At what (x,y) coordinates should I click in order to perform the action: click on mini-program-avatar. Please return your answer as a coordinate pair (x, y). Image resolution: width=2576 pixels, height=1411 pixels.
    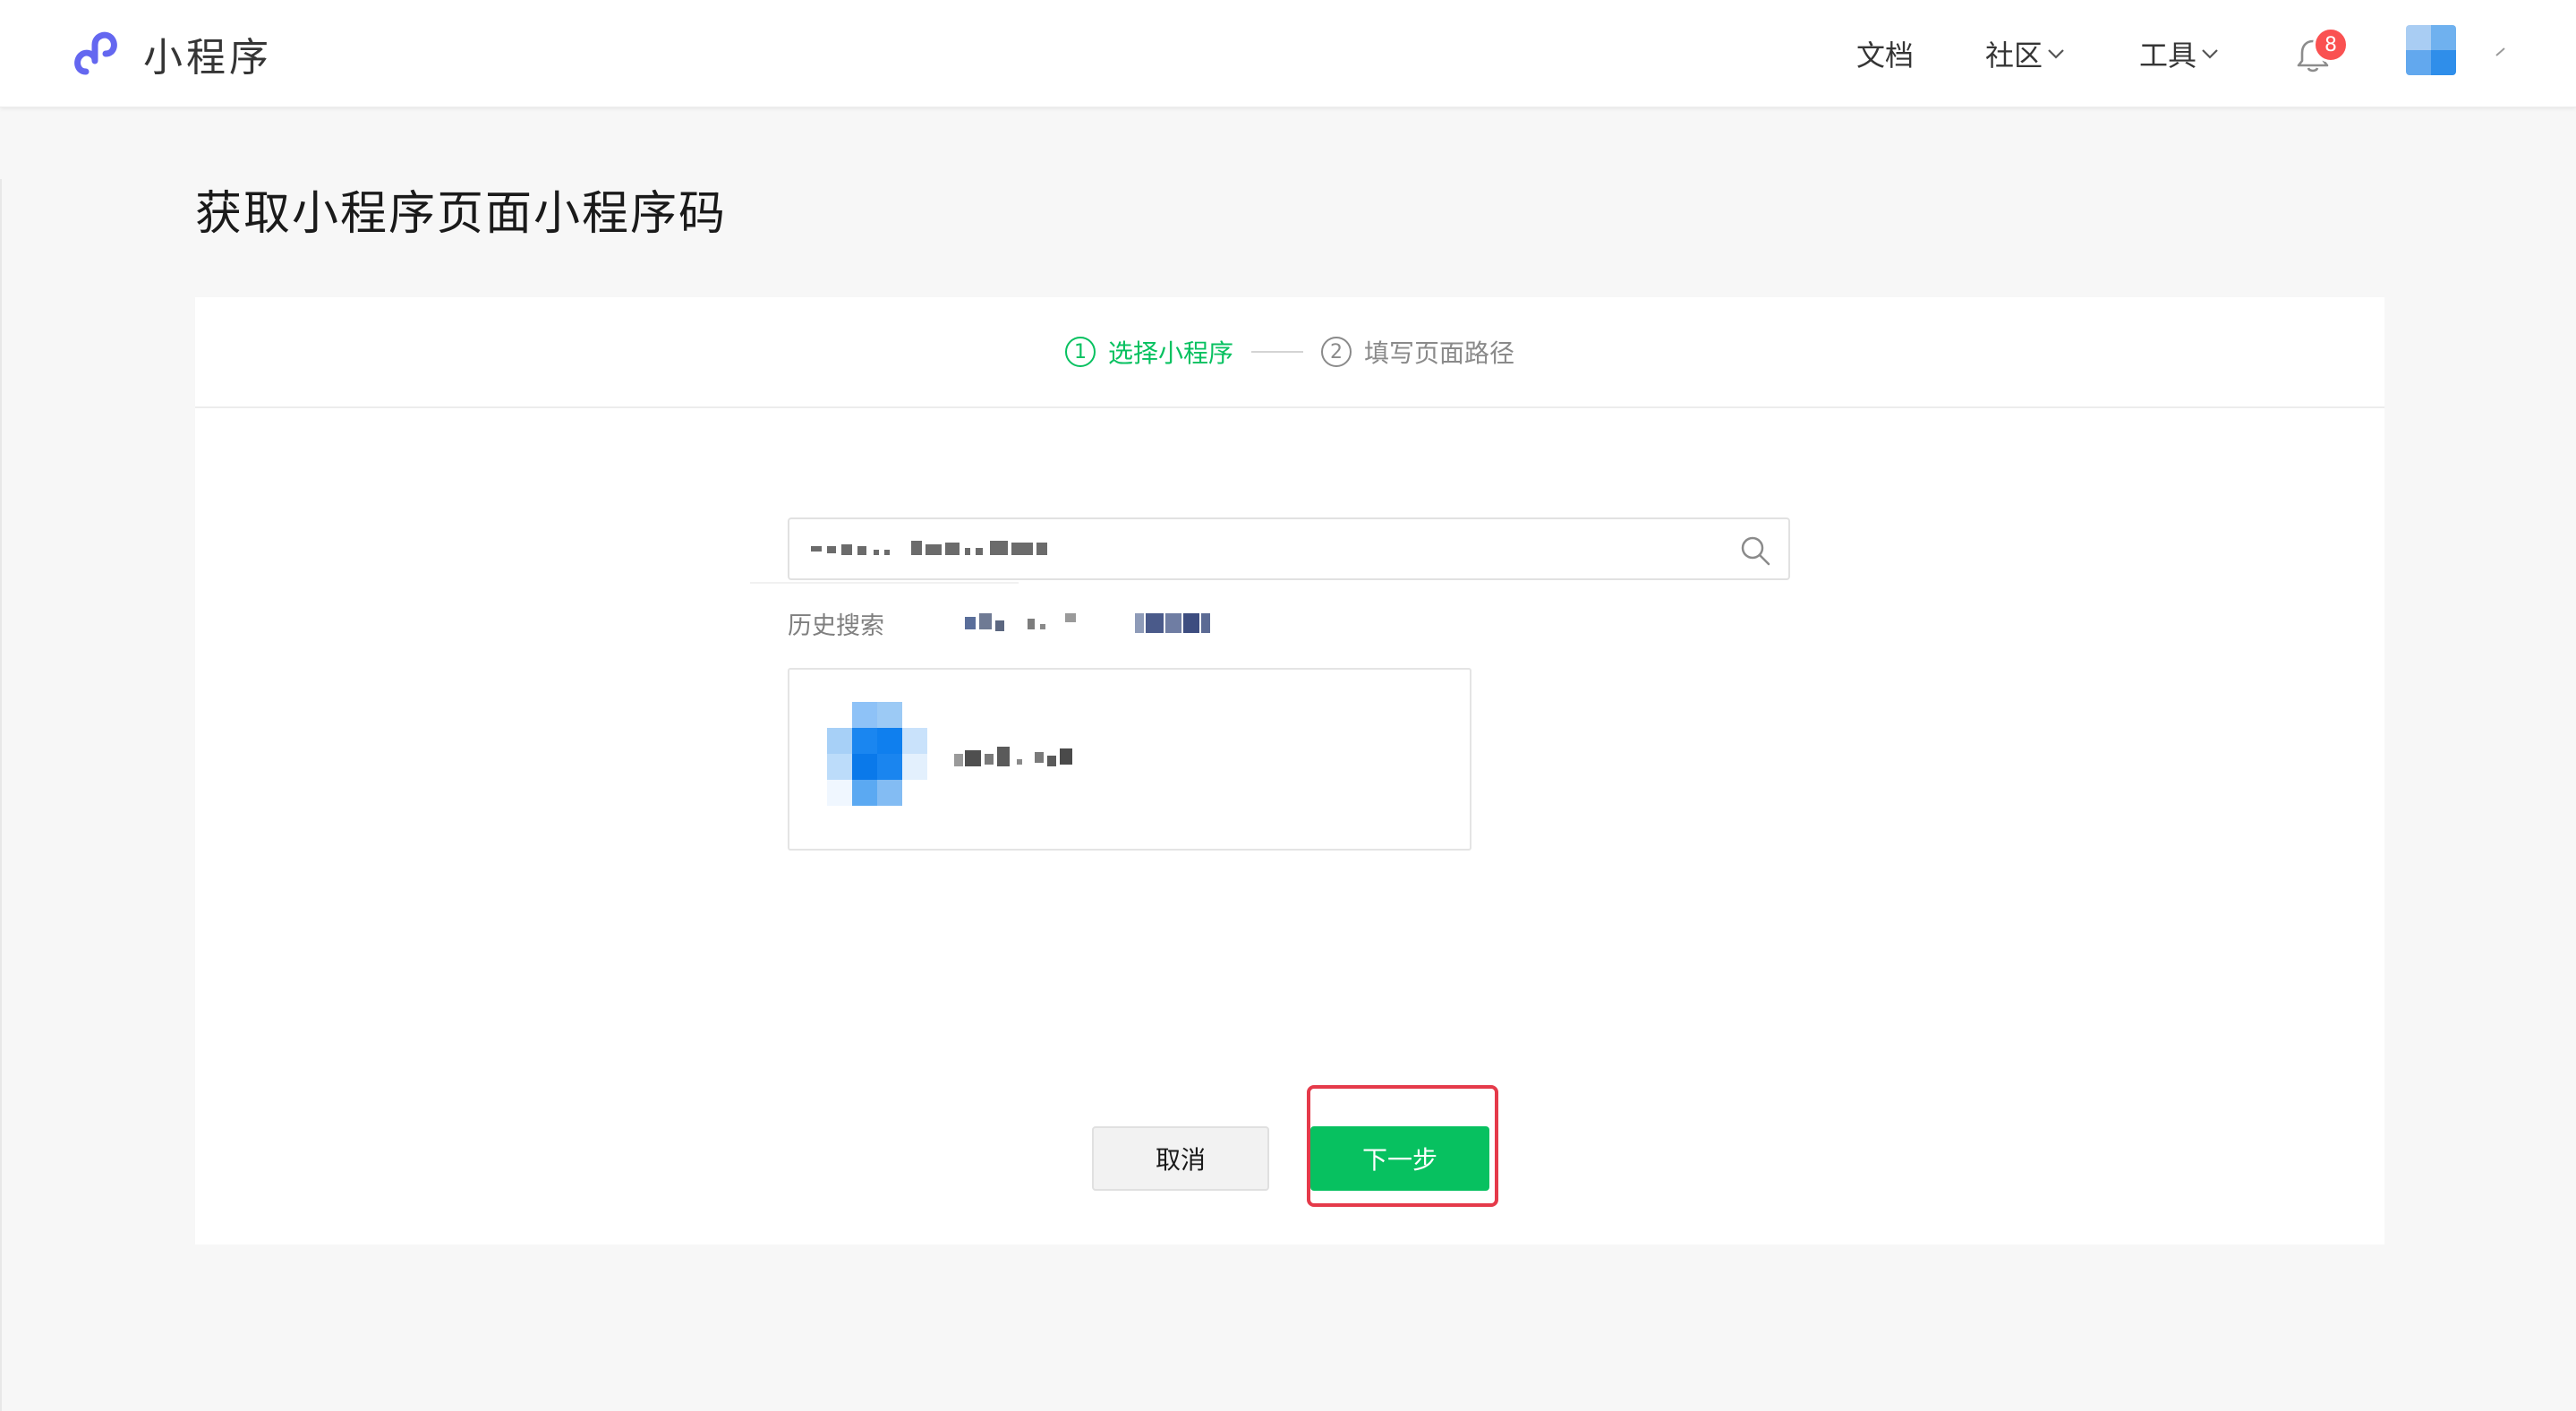
    Looking at the image, I should click on (877, 754).